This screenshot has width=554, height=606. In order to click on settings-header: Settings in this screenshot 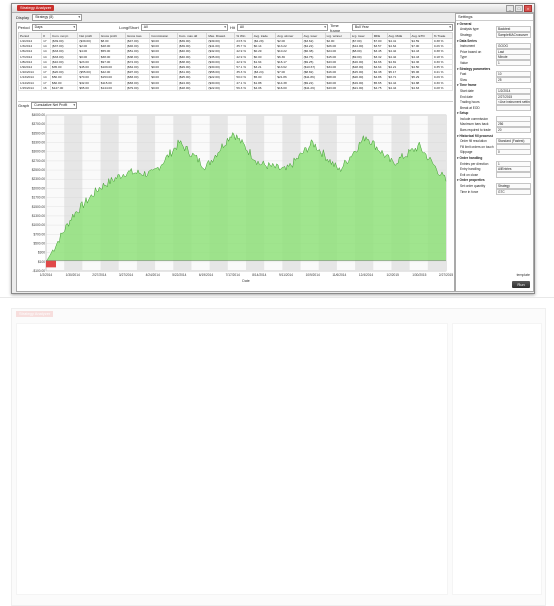, I will do `click(494, 17)`.